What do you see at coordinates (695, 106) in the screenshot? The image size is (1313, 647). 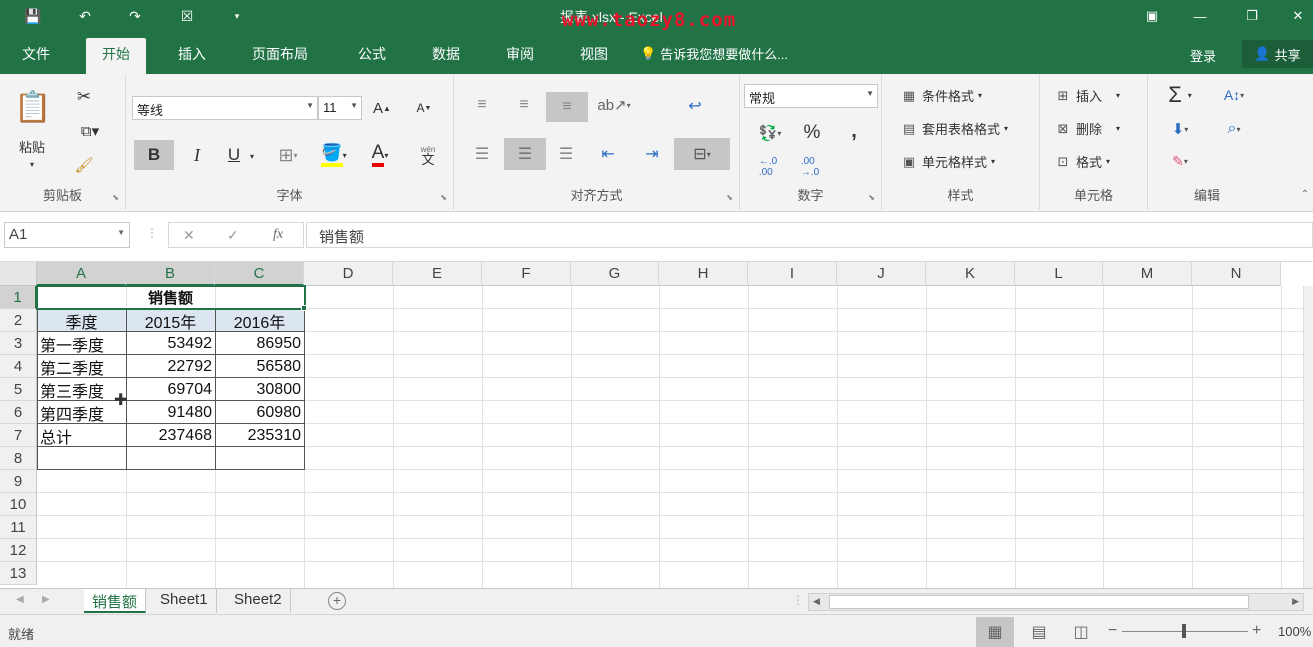 I see `wrap-text-icon: ↩` at bounding box center [695, 106].